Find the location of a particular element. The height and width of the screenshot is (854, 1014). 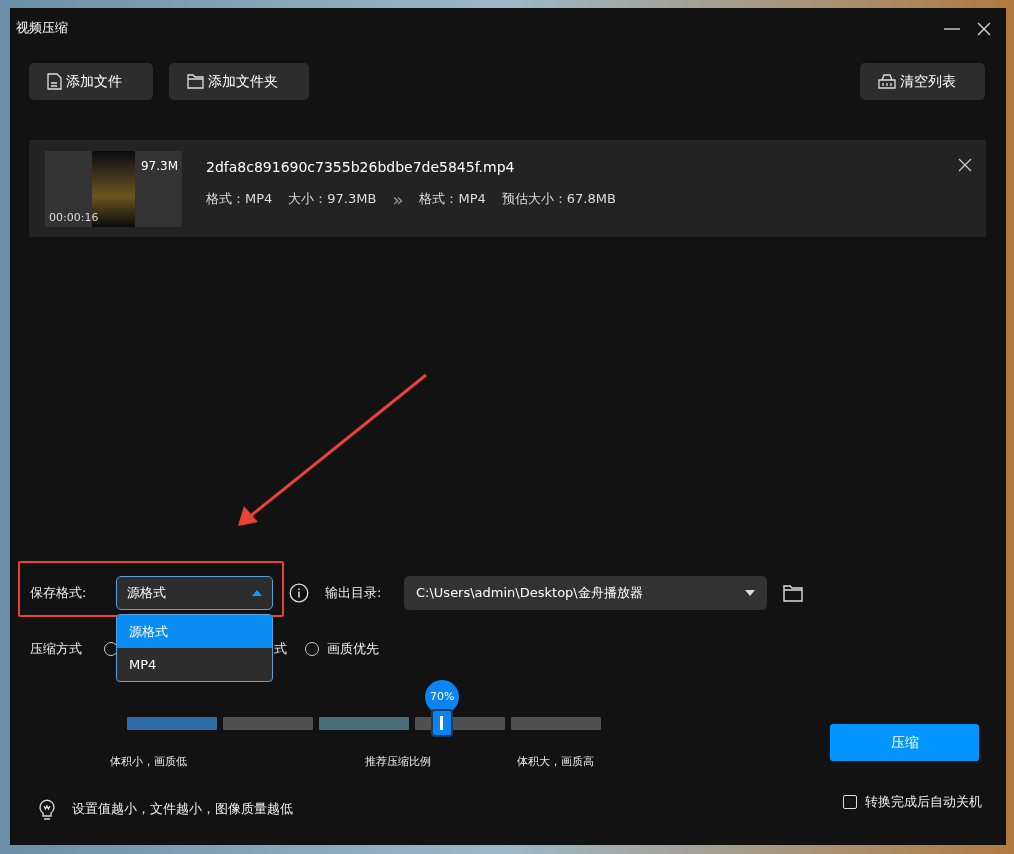

file-name: 2dfa8c891690c7355b26bdbe7de5845f.mp4 is located at coordinates (361, 167).